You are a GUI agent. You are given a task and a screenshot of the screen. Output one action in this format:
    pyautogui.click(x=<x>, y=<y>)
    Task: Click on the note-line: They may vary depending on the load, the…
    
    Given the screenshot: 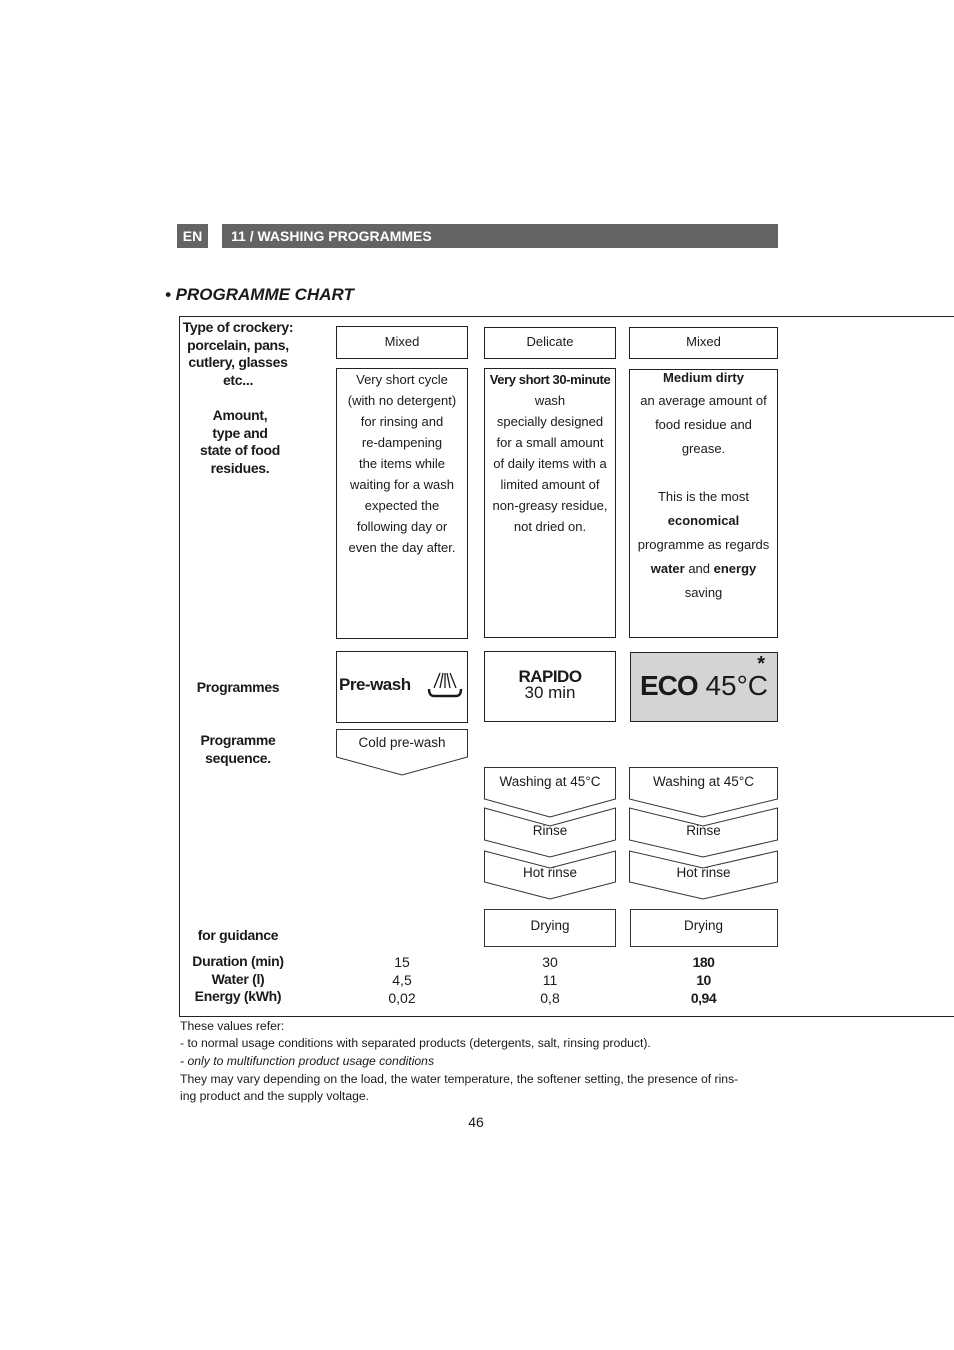 What is the action you would take?
    pyautogui.click(x=459, y=1079)
    